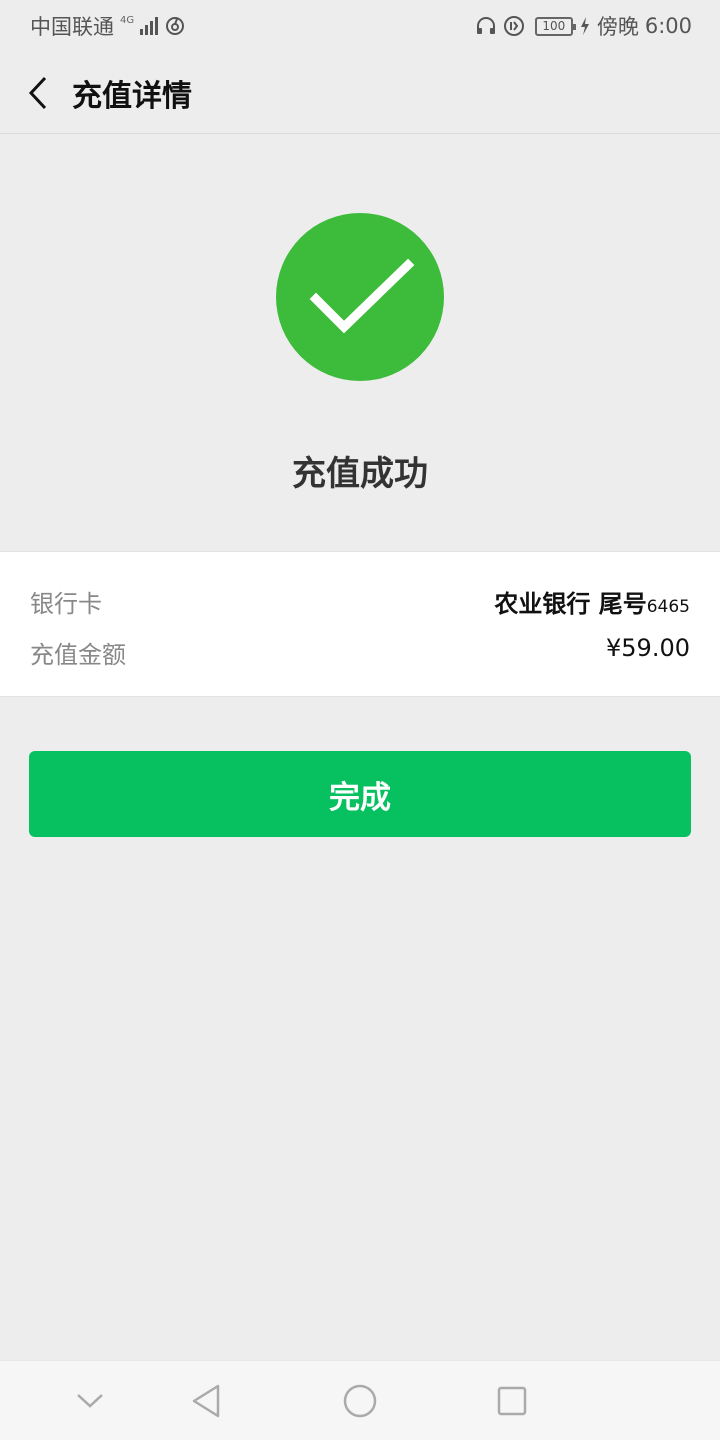 Image resolution: width=720 pixels, height=1440 pixels. I want to click on network-type: 4G, so click(127, 20).